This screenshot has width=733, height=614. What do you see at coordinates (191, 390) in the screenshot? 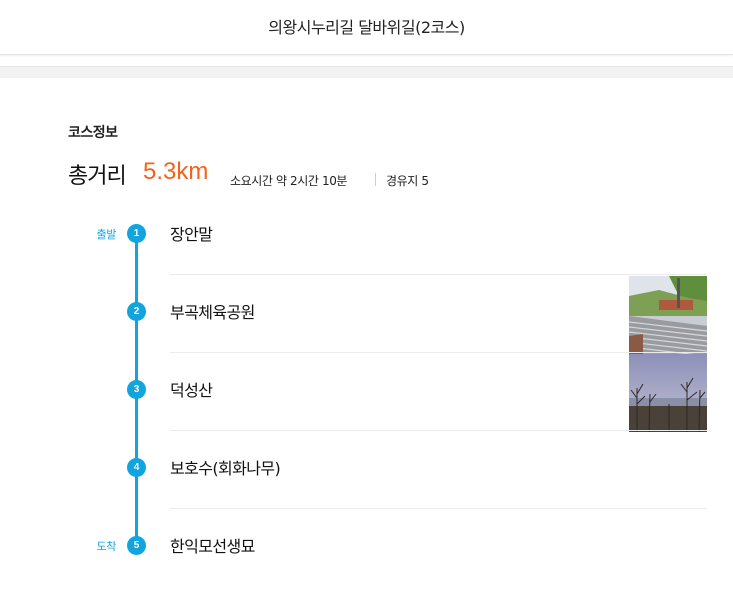
I see `stop-name: 덕성산` at bounding box center [191, 390].